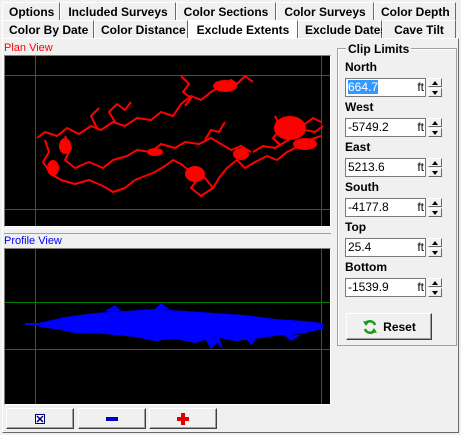 The width and height of the screenshot is (461, 435). I want to click on north-value: 664.7, so click(363, 87).